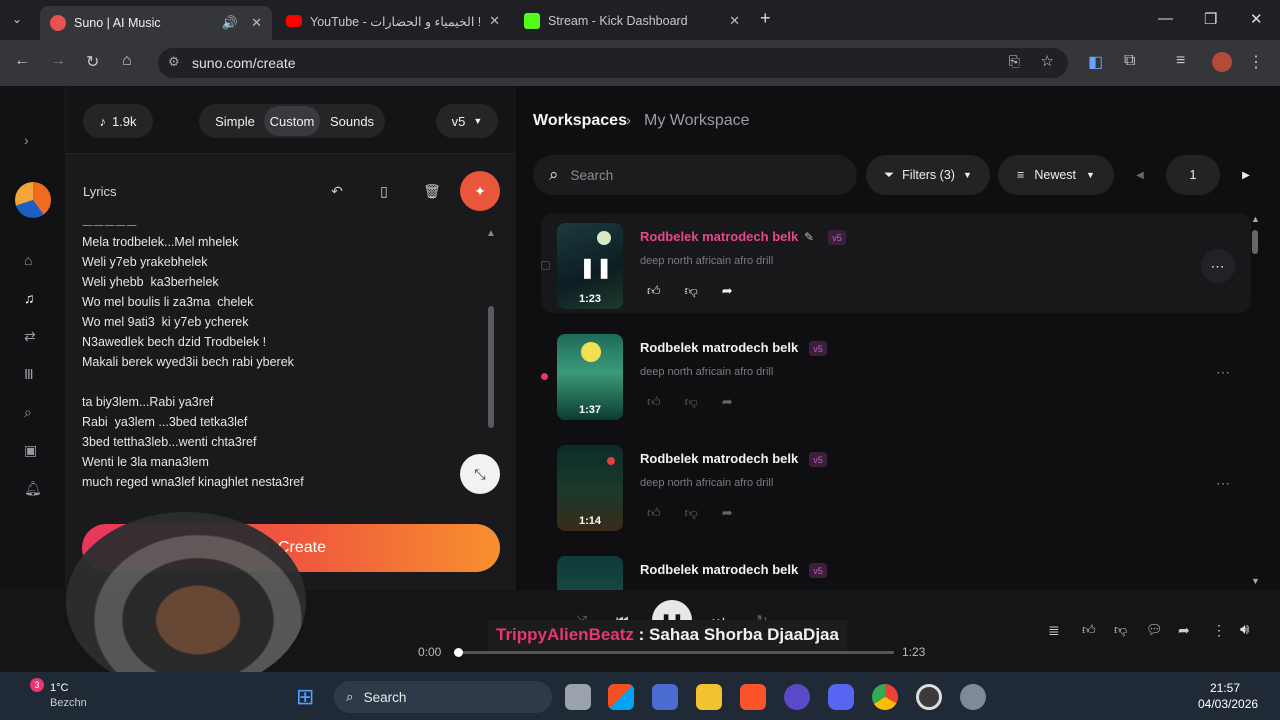 The image size is (1280, 720). I want to click on tab-search-icon: ⌄, so click(17, 19).